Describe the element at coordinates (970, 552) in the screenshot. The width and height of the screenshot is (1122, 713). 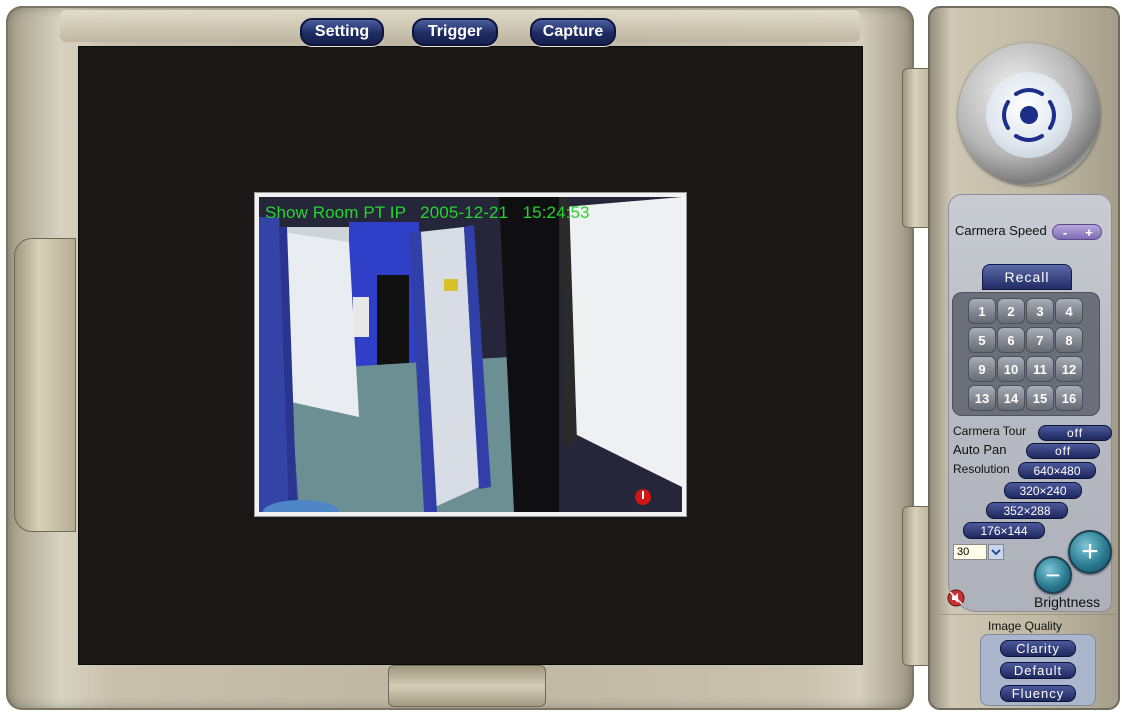
I see `frame-rate-select: 30` at that location.